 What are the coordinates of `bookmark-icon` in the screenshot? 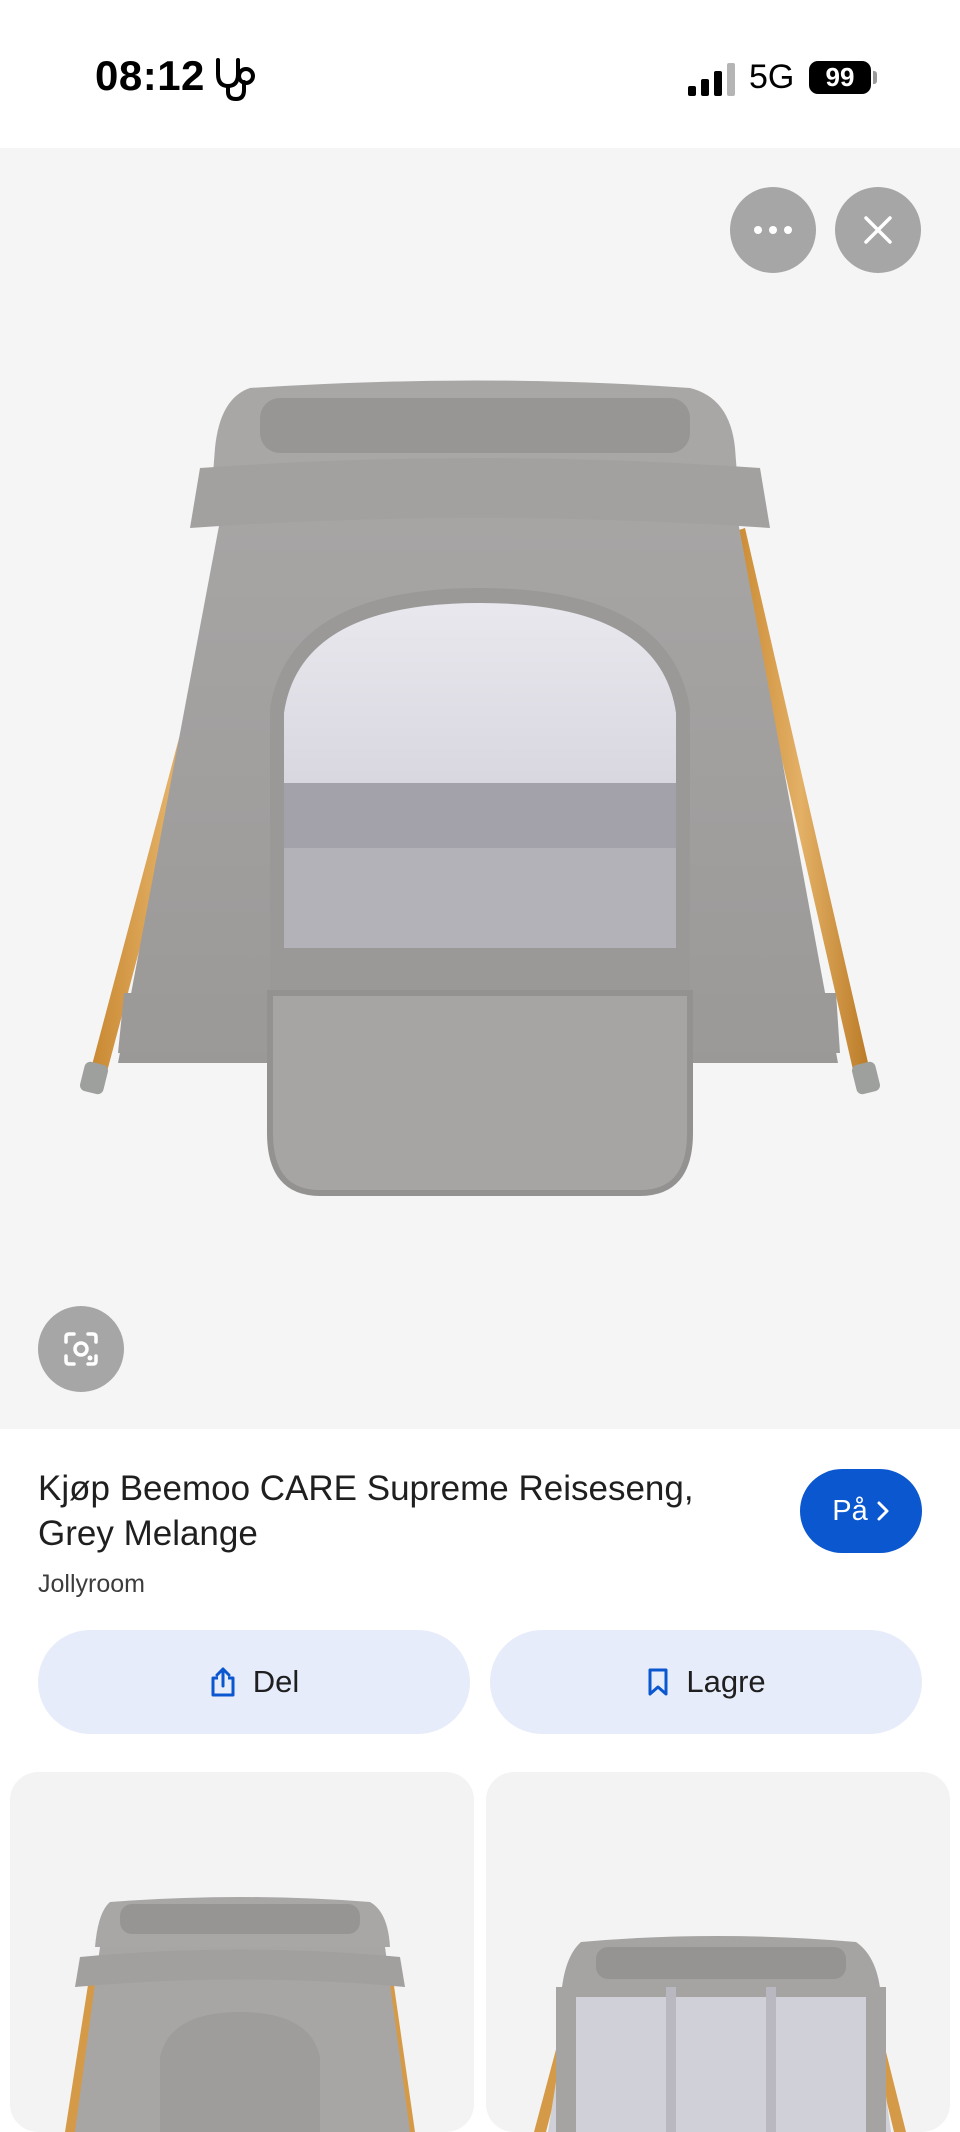 It's located at (658, 1682).